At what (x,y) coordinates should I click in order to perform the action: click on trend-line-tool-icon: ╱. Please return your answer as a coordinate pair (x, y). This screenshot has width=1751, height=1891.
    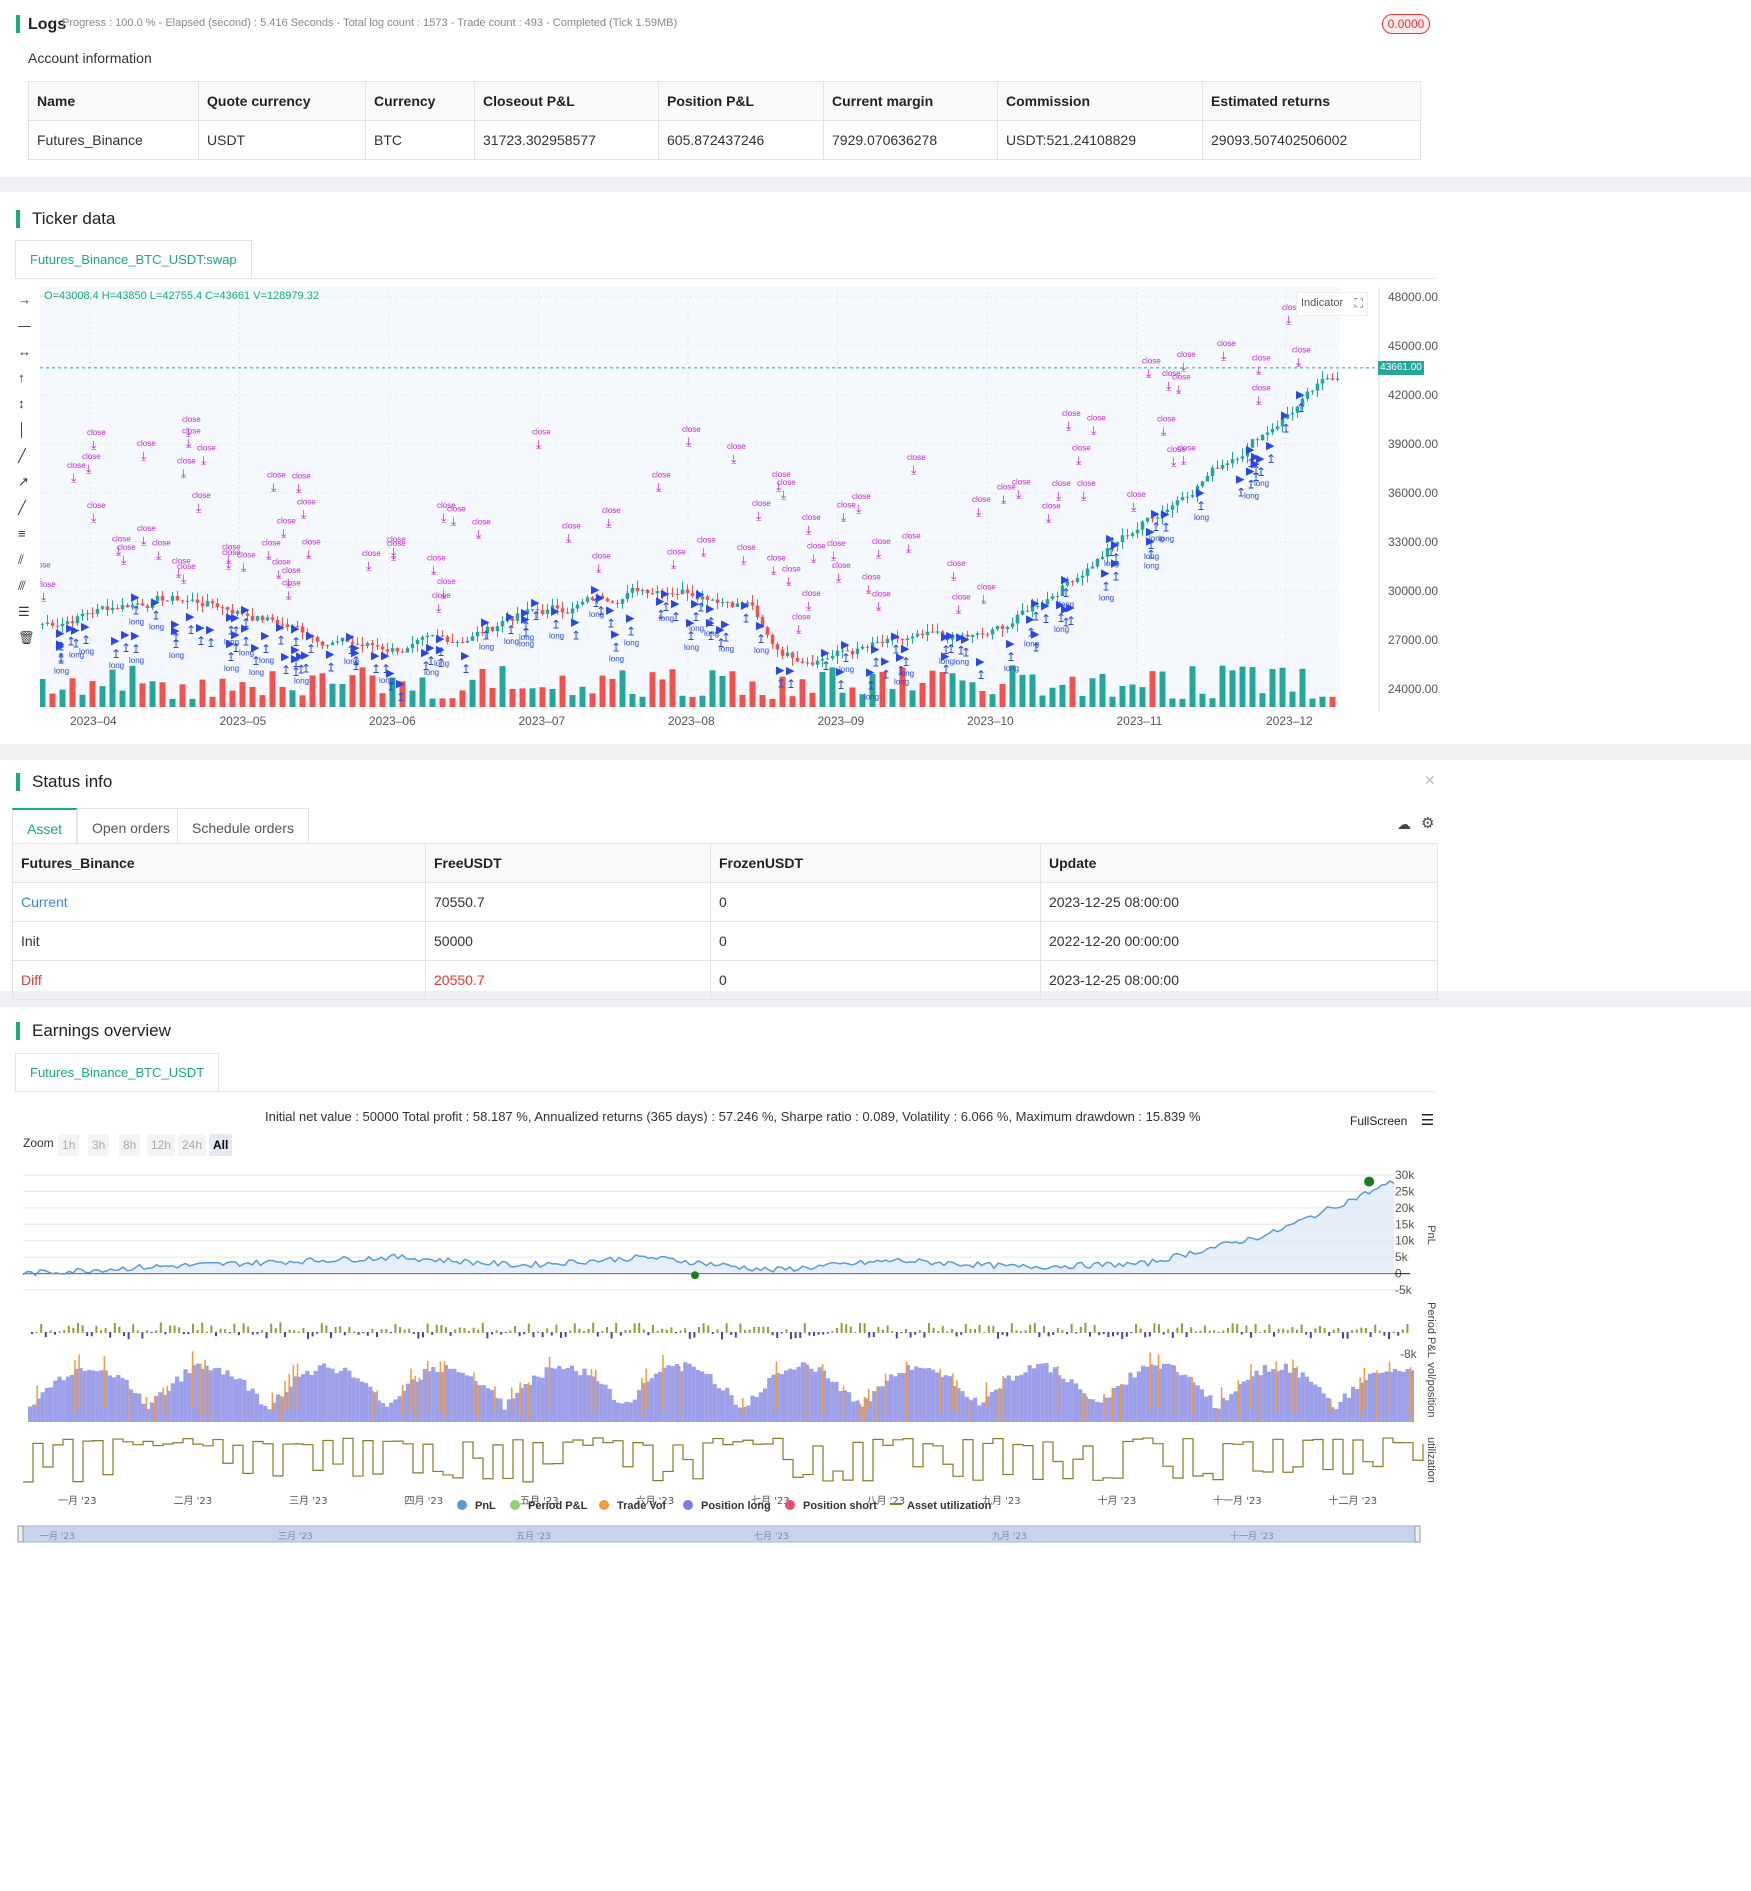
    Looking at the image, I should click on (28, 461).